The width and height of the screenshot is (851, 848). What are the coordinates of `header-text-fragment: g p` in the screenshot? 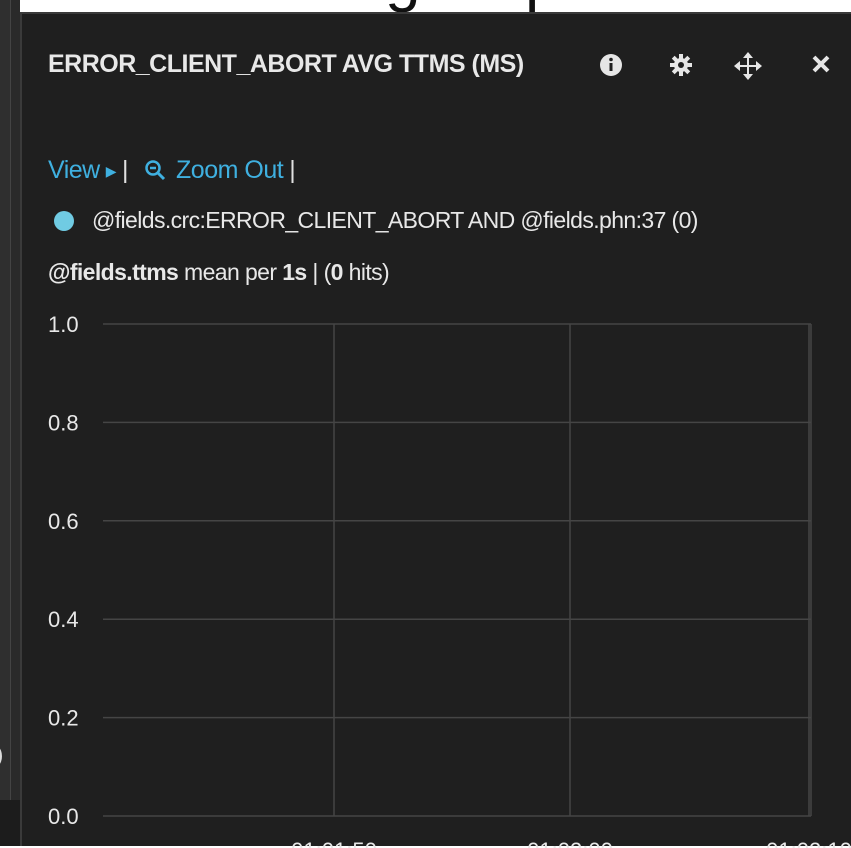 It's located at (435, 6).